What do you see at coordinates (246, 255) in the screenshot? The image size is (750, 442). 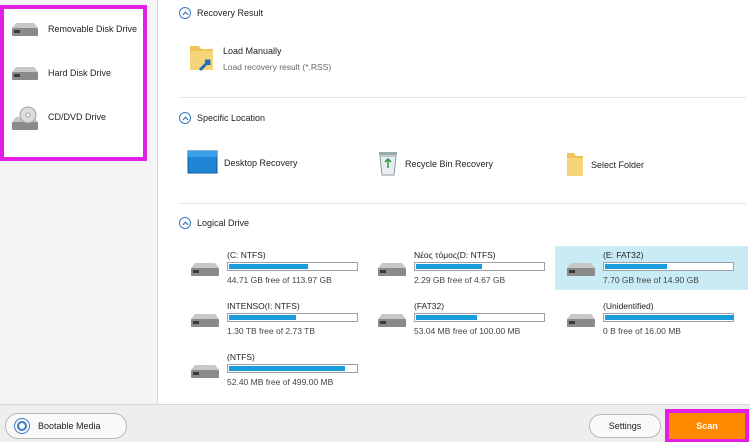 I see `drive-name: (C: NTFS)` at bounding box center [246, 255].